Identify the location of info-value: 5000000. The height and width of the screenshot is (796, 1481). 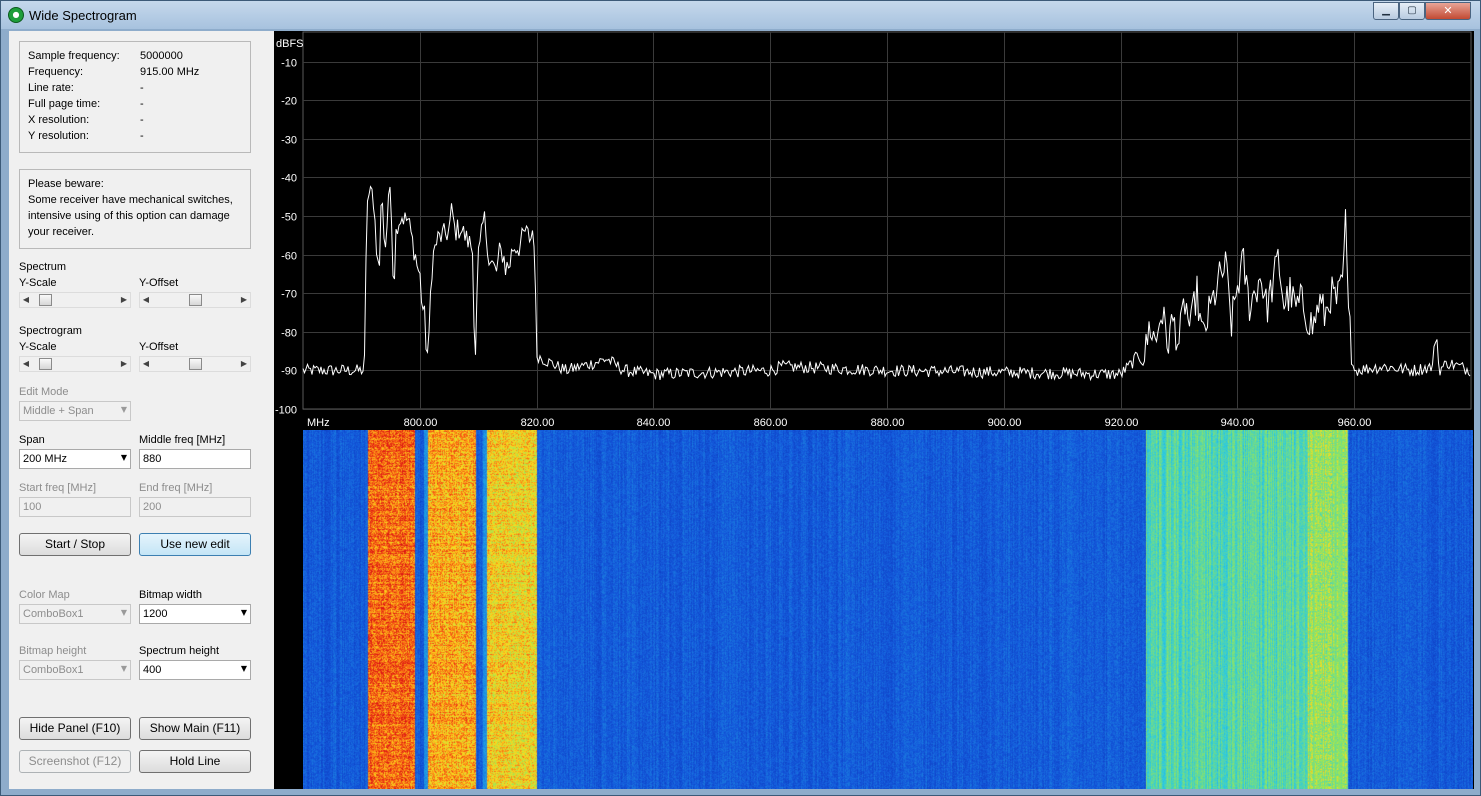
(161, 56).